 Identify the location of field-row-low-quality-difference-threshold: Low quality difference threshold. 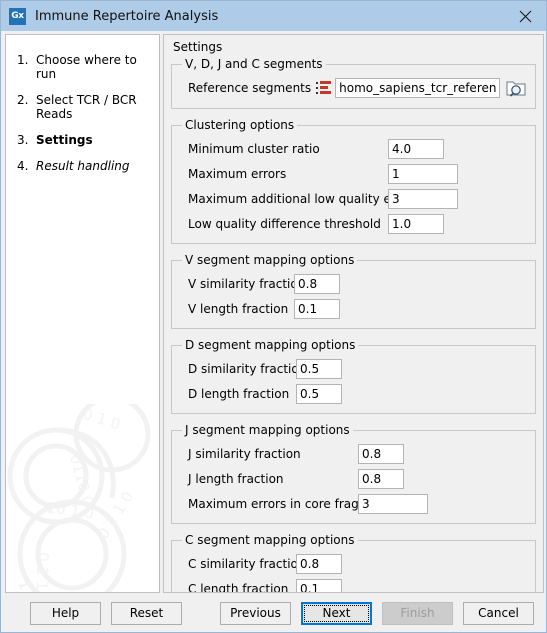
(353, 223).